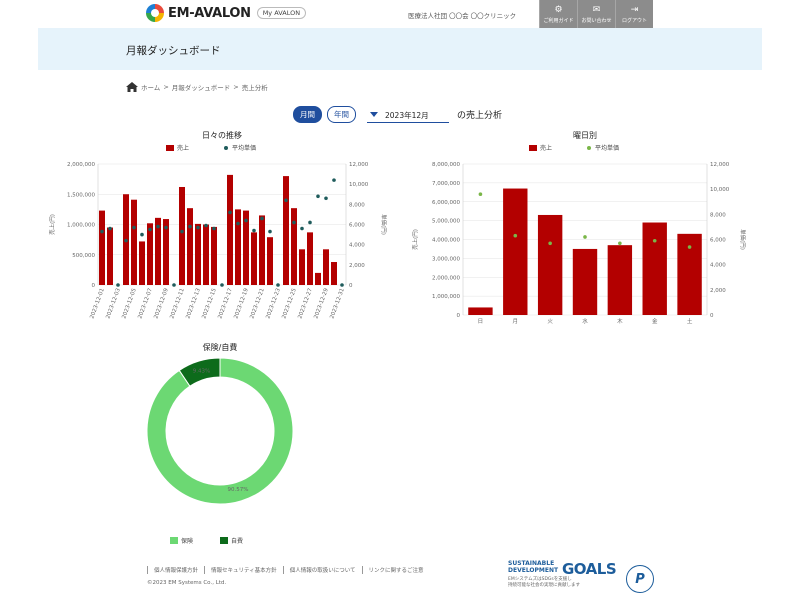 Image resolution: width=800 pixels, height=600 pixels. I want to click on legend-label-sales: 売上, so click(183, 148).